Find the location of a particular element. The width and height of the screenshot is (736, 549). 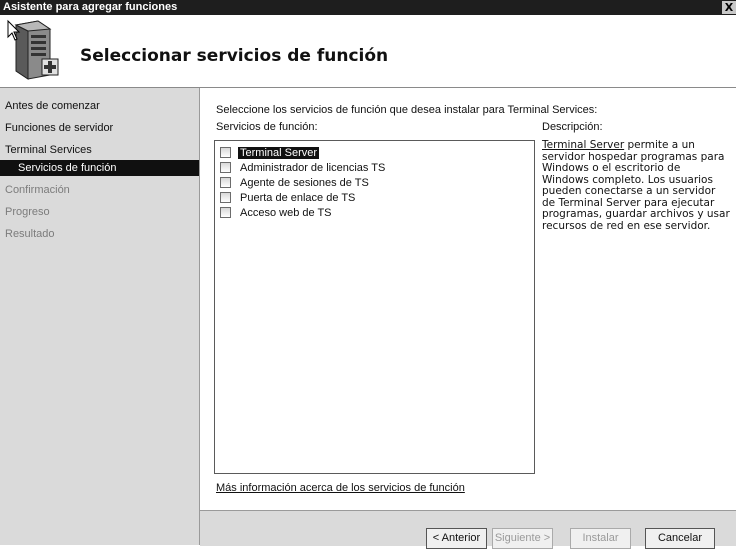

window-title: Asistente para agregar funciones is located at coordinates (90, 7).